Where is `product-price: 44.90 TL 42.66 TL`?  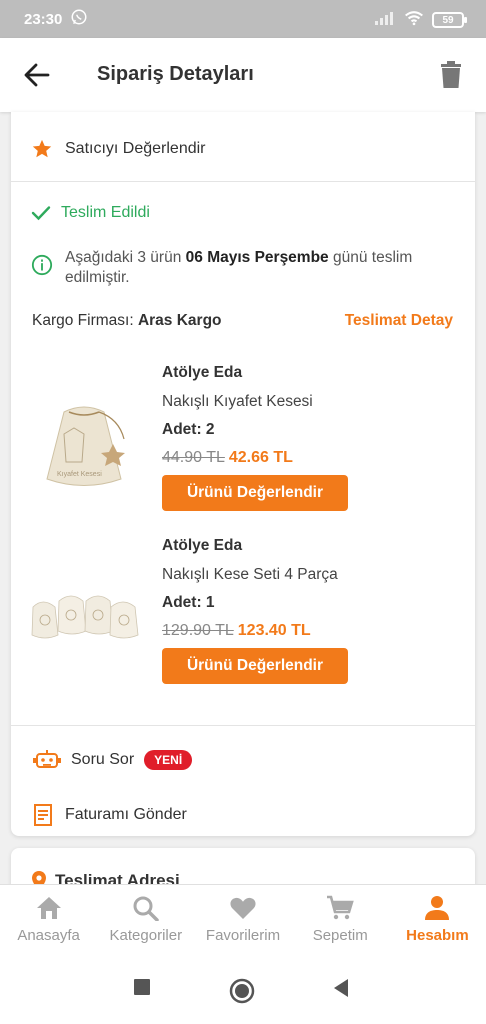 product-price: 44.90 TL 42.66 TL is located at coordinates (227, 458).